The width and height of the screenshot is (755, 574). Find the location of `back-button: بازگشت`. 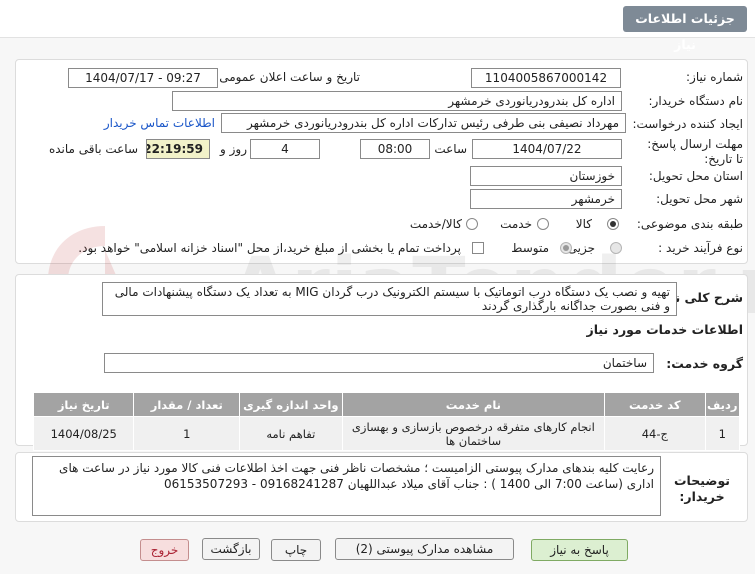

back-button: بازگشت is located at coordinates (231, 549).